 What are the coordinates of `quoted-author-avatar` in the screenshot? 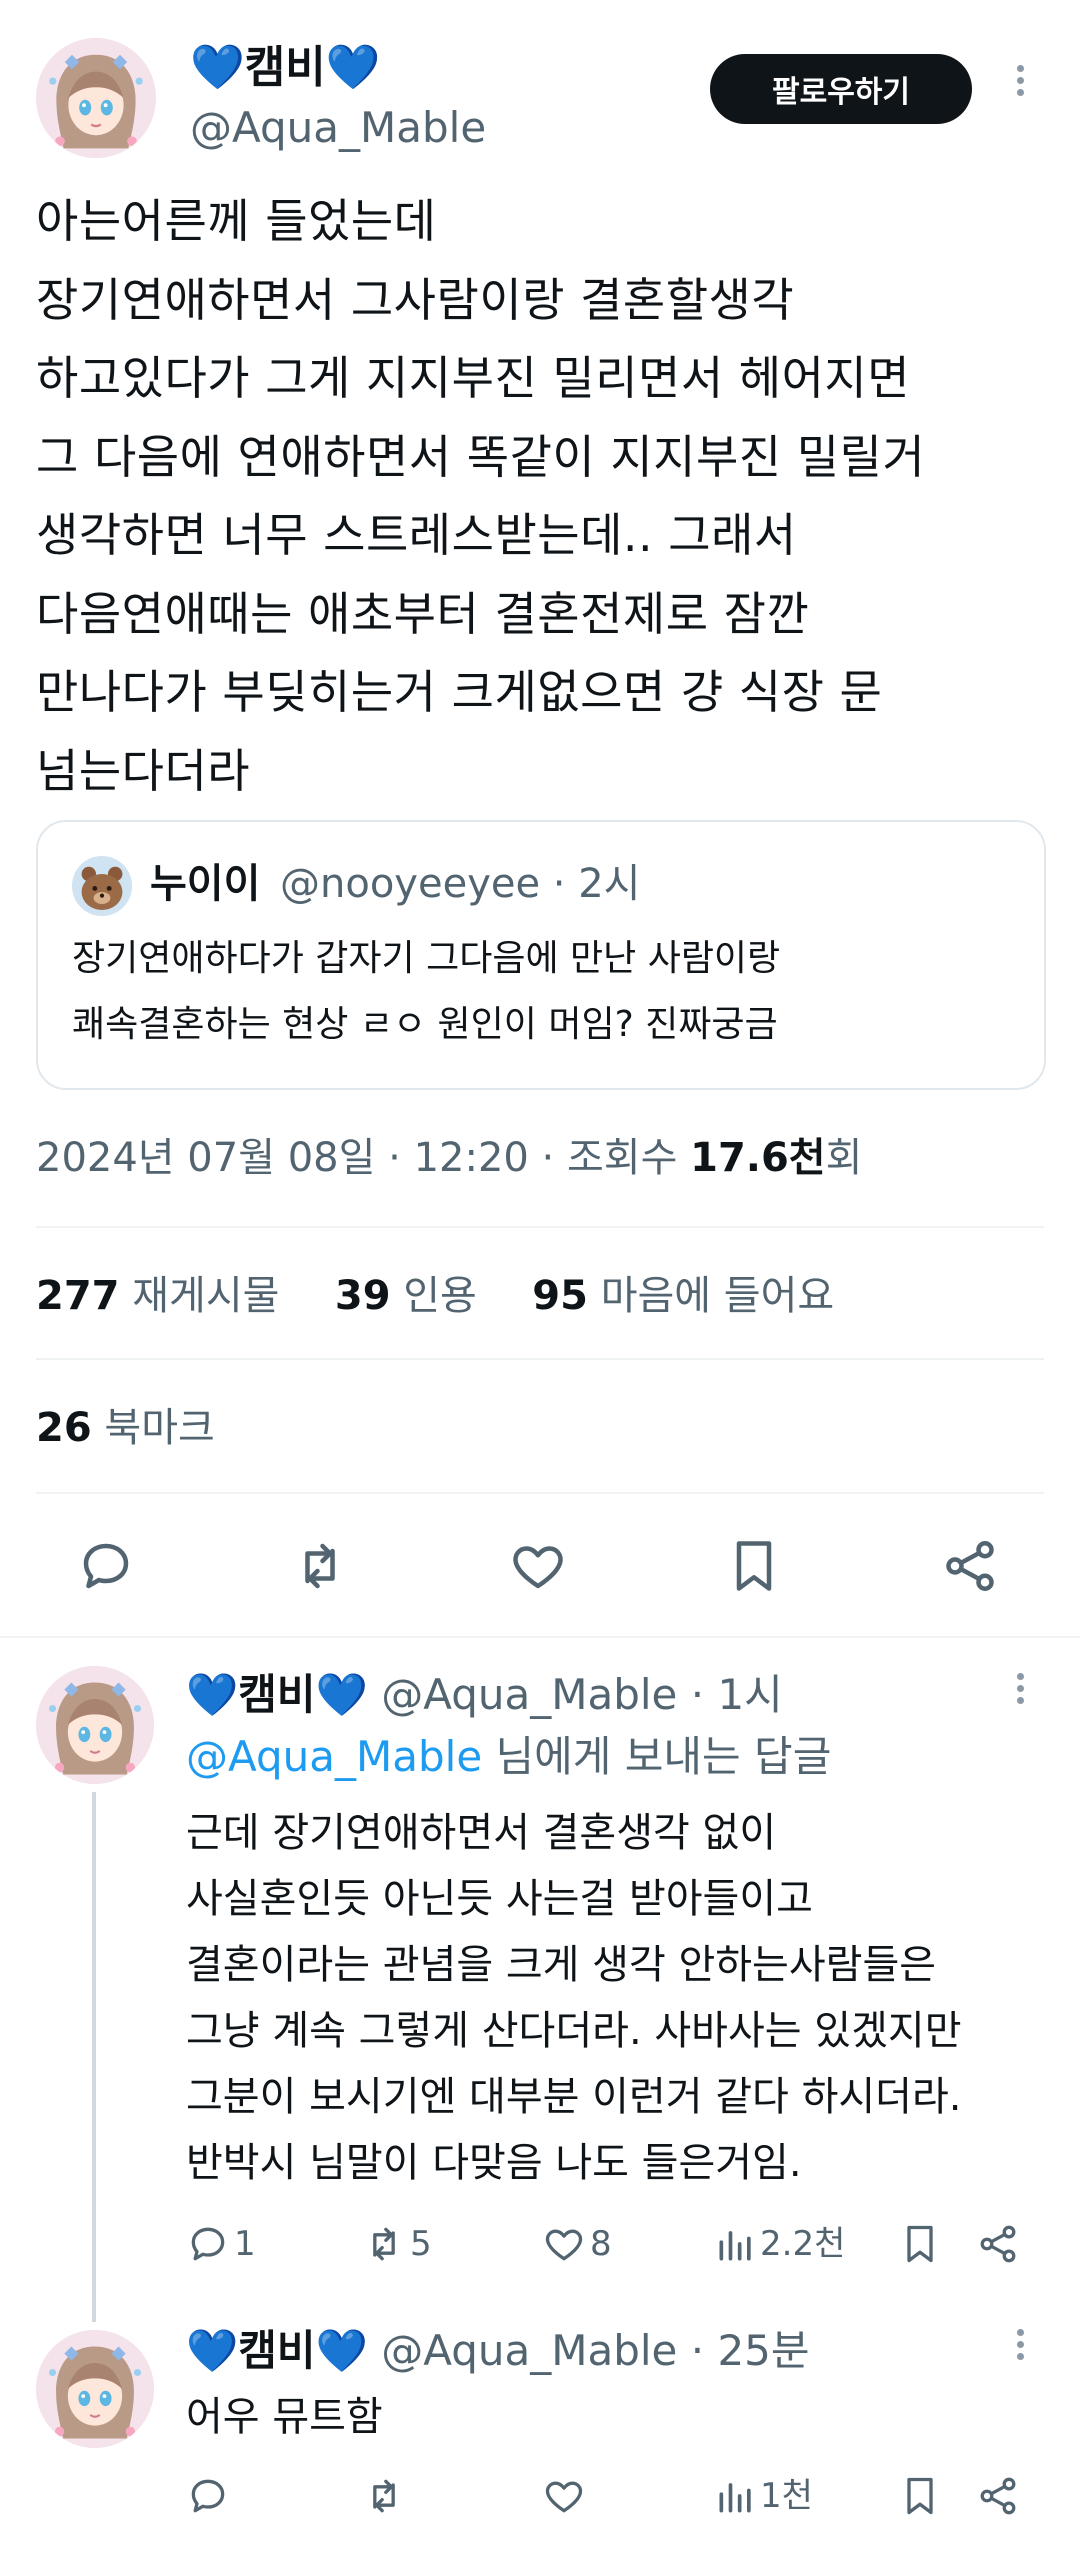 It's located at (102, 886).